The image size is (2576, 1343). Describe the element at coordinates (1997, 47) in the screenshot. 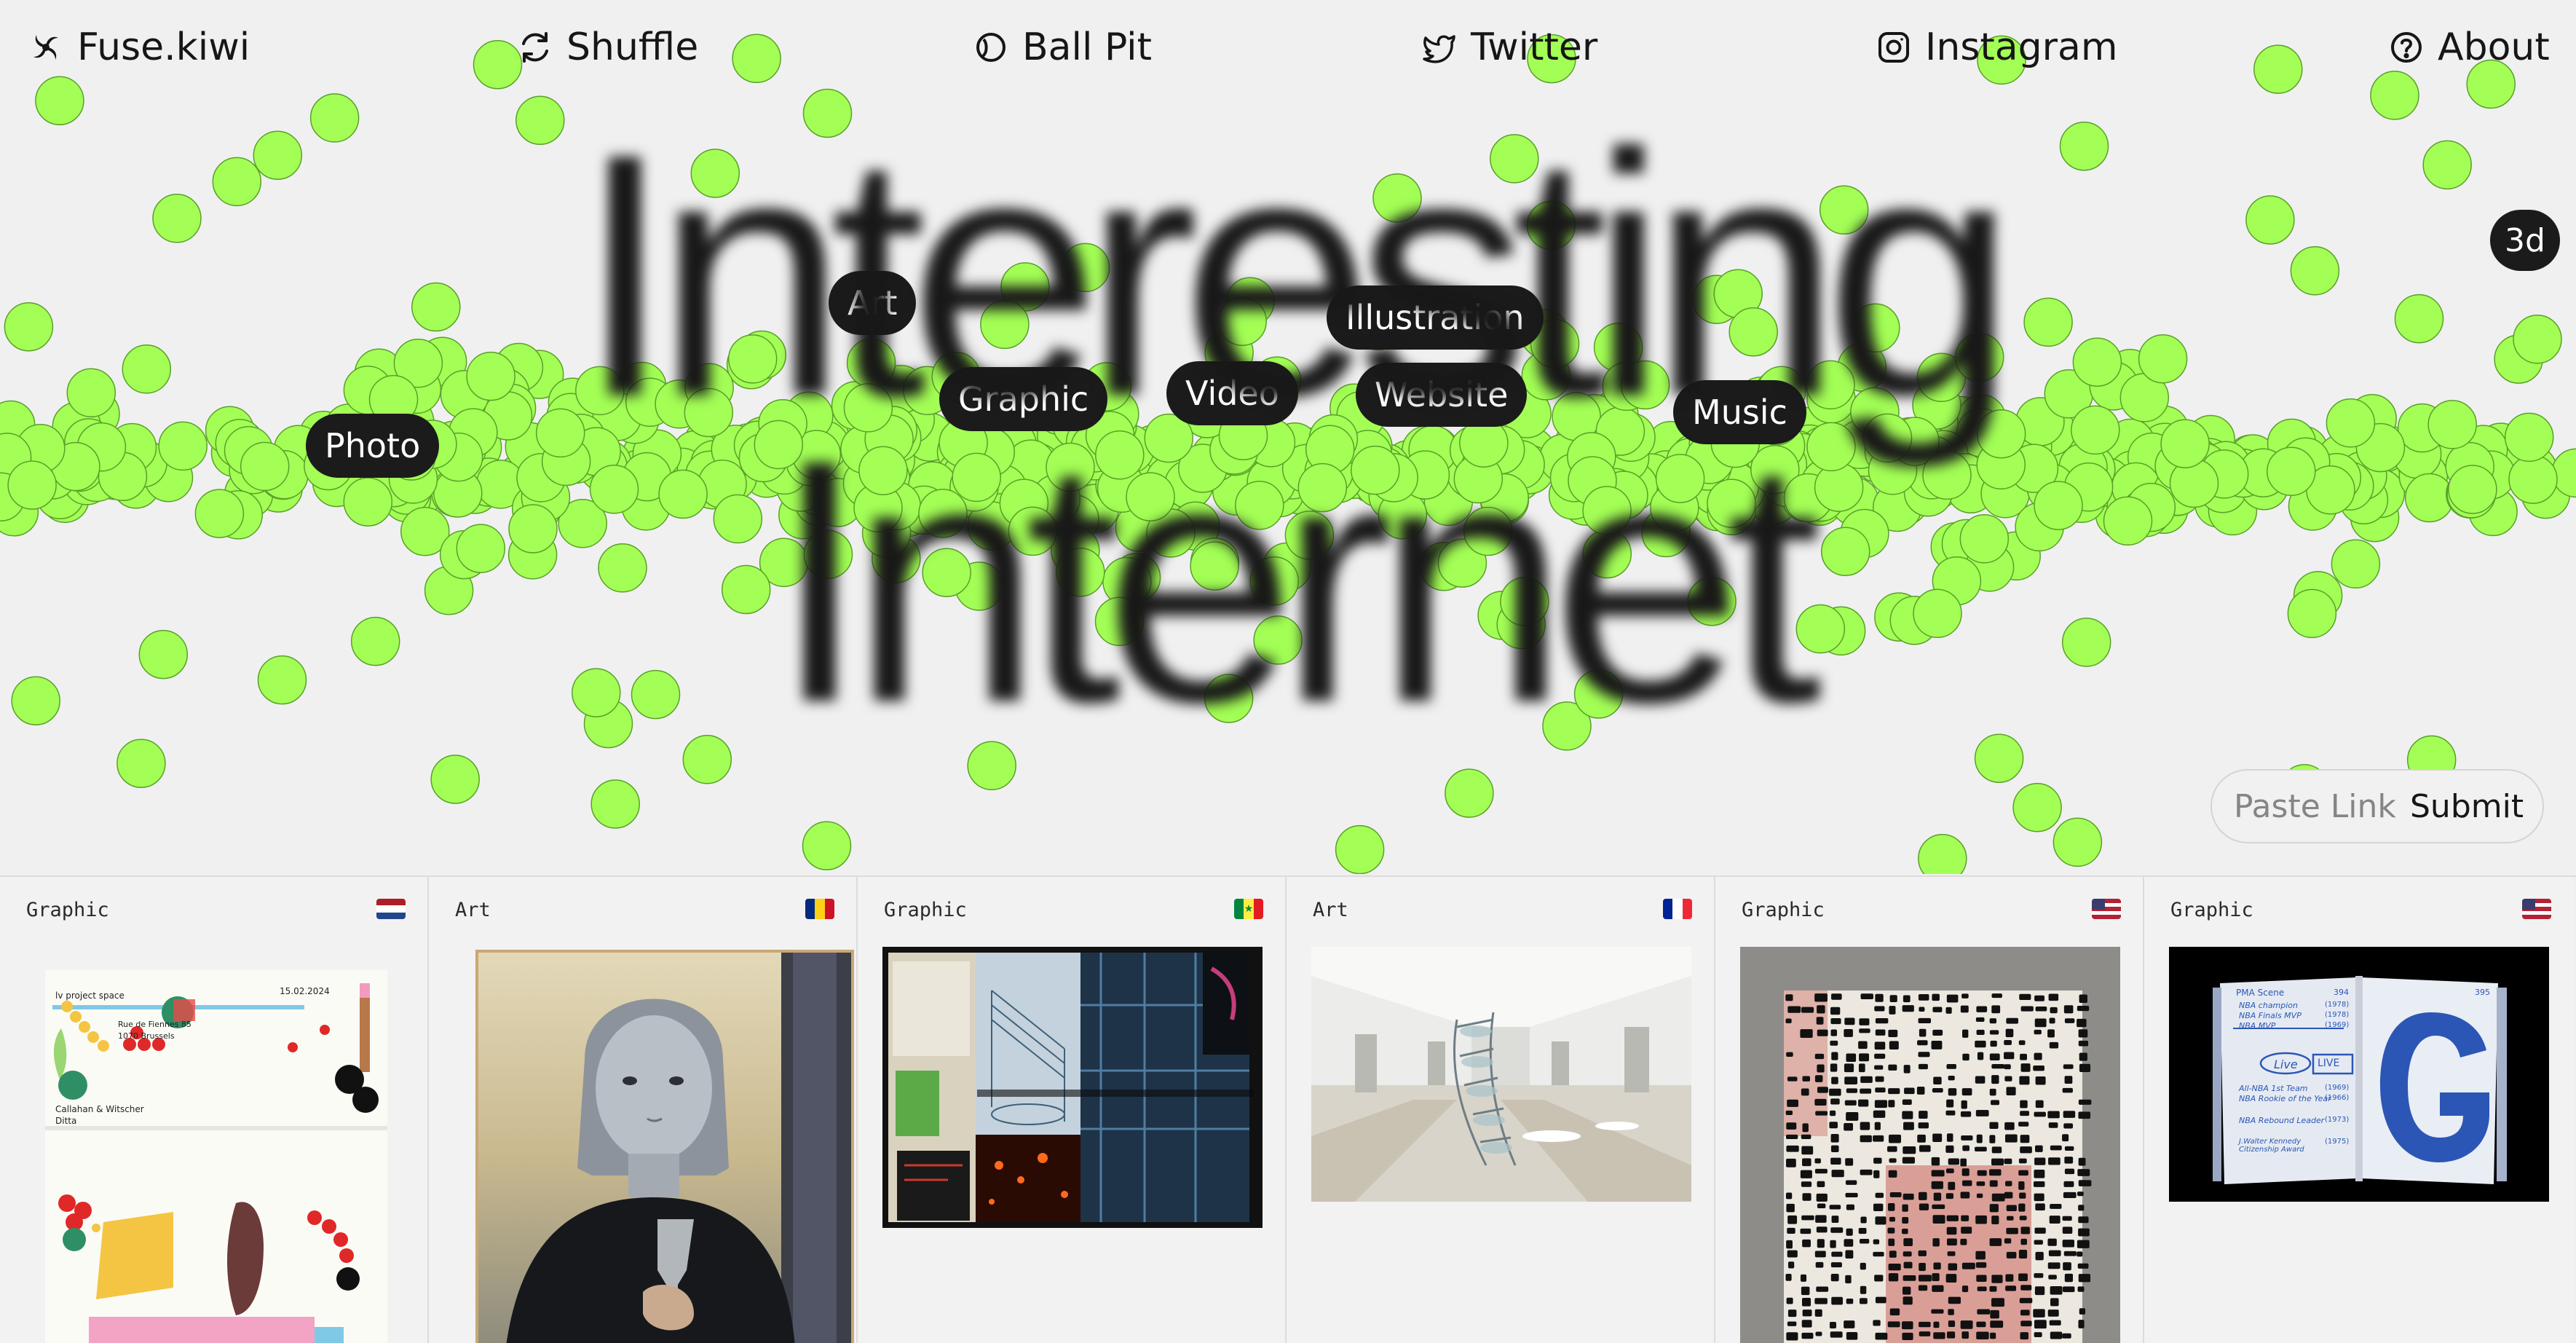

I see `nav-instagram: Instagram` at that location.